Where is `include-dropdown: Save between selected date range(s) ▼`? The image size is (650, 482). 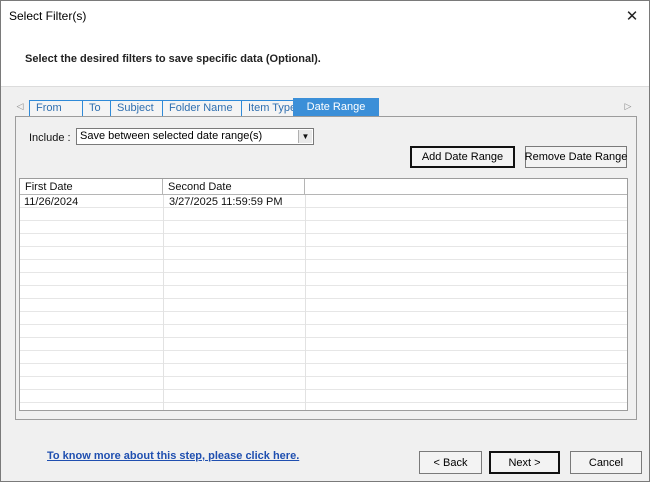
include-dropdown: Save between selected date range(s) ▼ is located at coordinates (195, 136).